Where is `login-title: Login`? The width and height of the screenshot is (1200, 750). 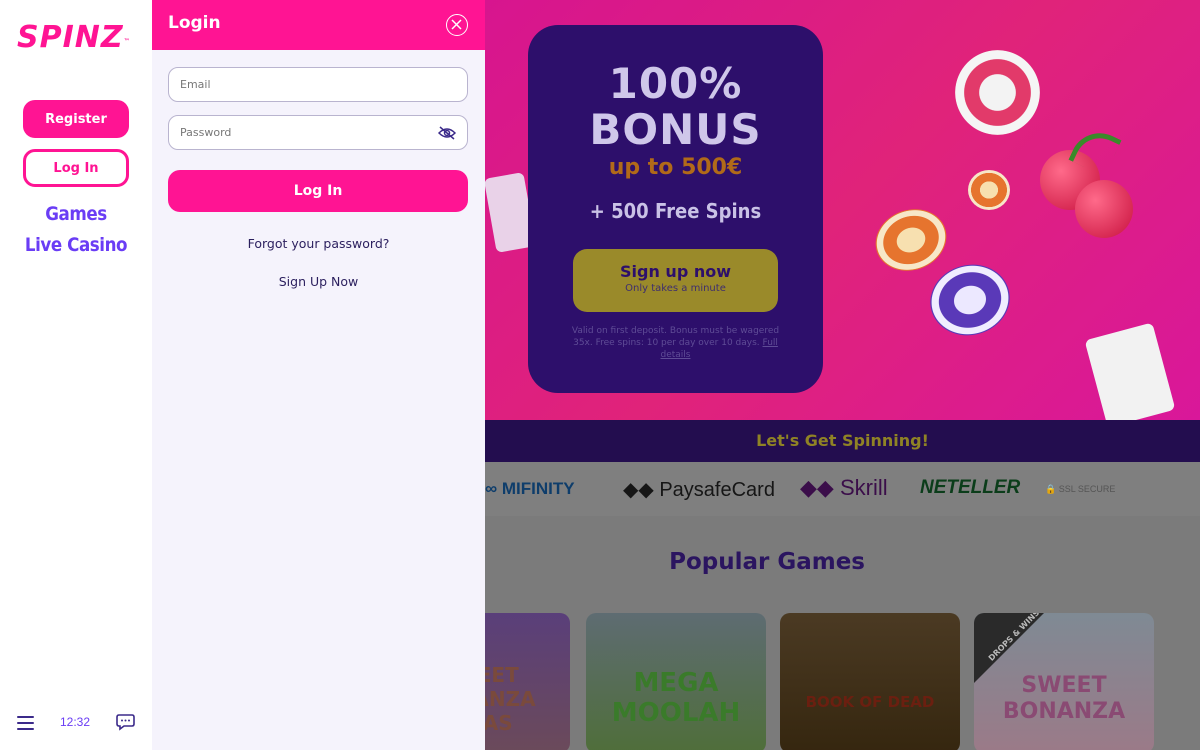
login-title: Login is located at coordinates (194, 23).